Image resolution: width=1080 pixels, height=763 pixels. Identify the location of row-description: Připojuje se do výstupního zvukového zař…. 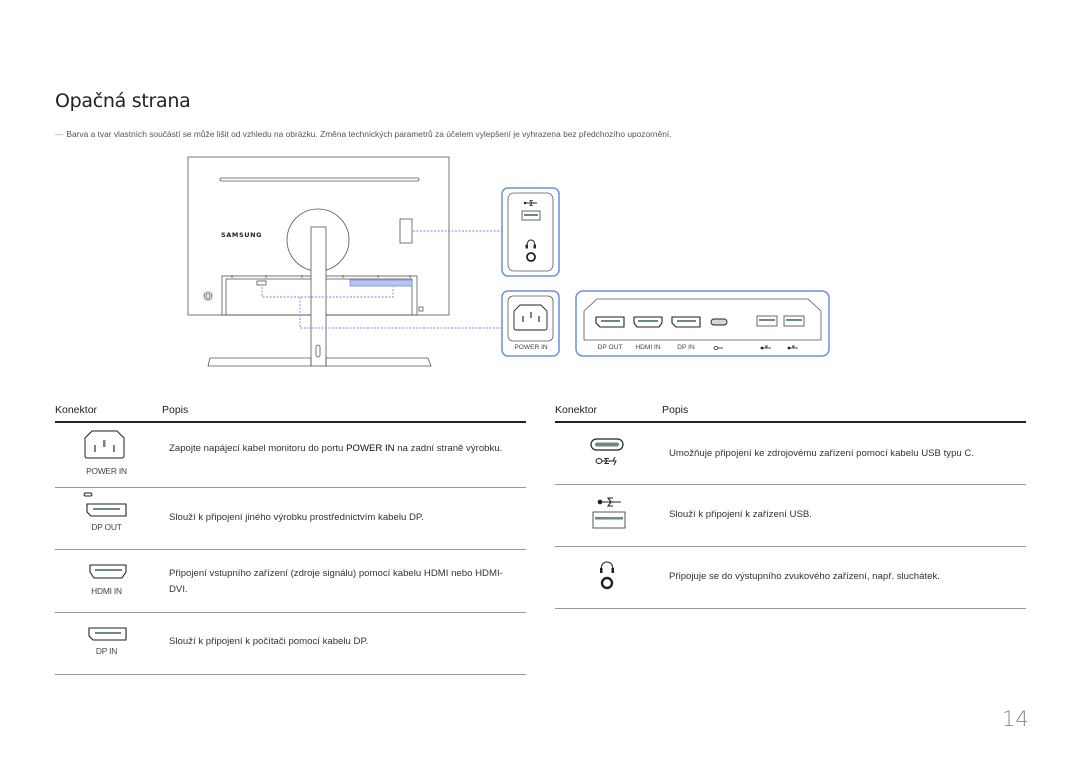
(804, 576).